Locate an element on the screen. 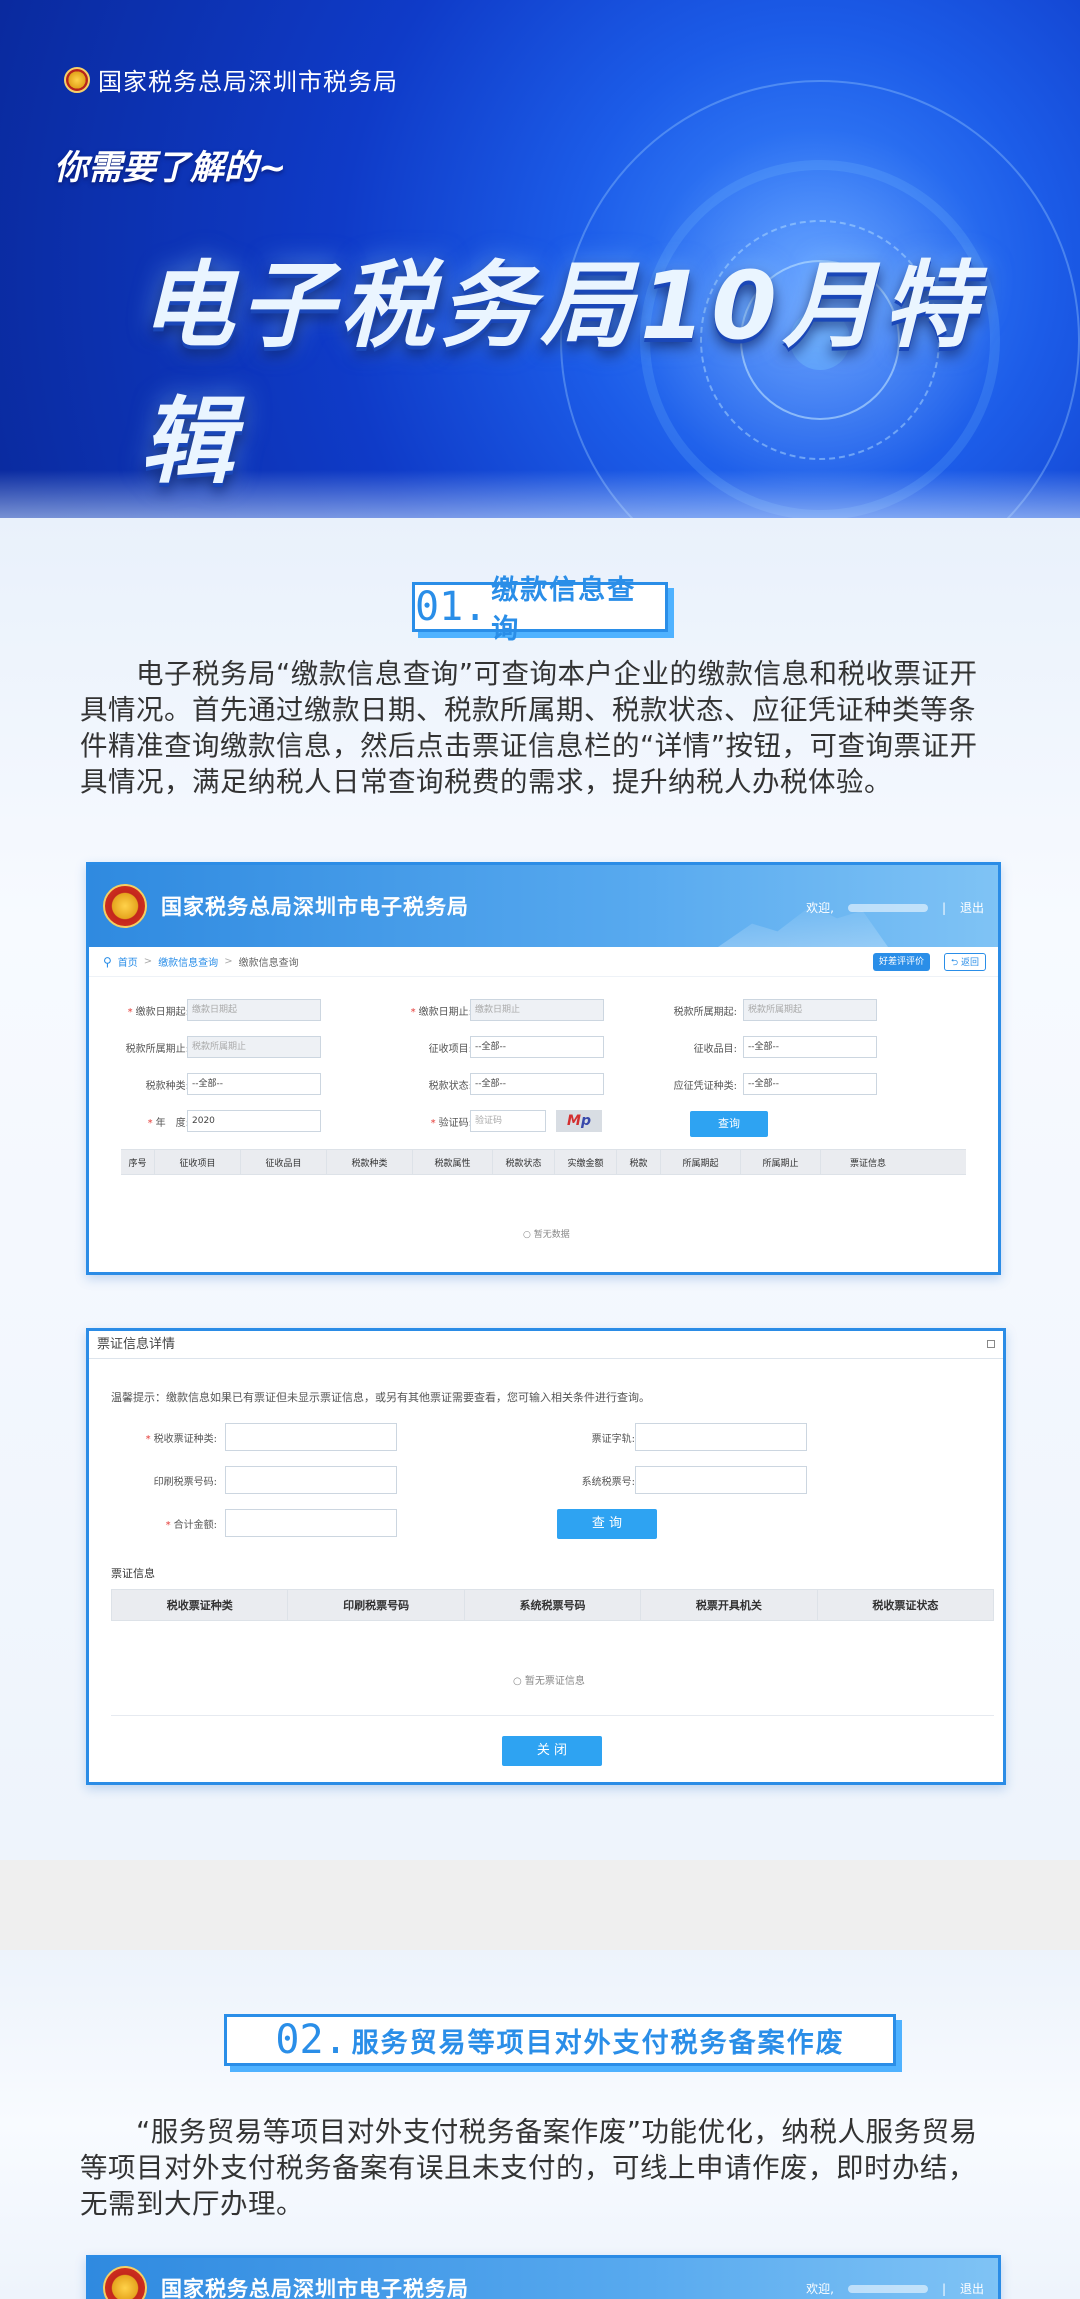 The height and width of the screenshot is (2299, 1080). col-header: 票证信息 is located at coordinates (868, 1162).